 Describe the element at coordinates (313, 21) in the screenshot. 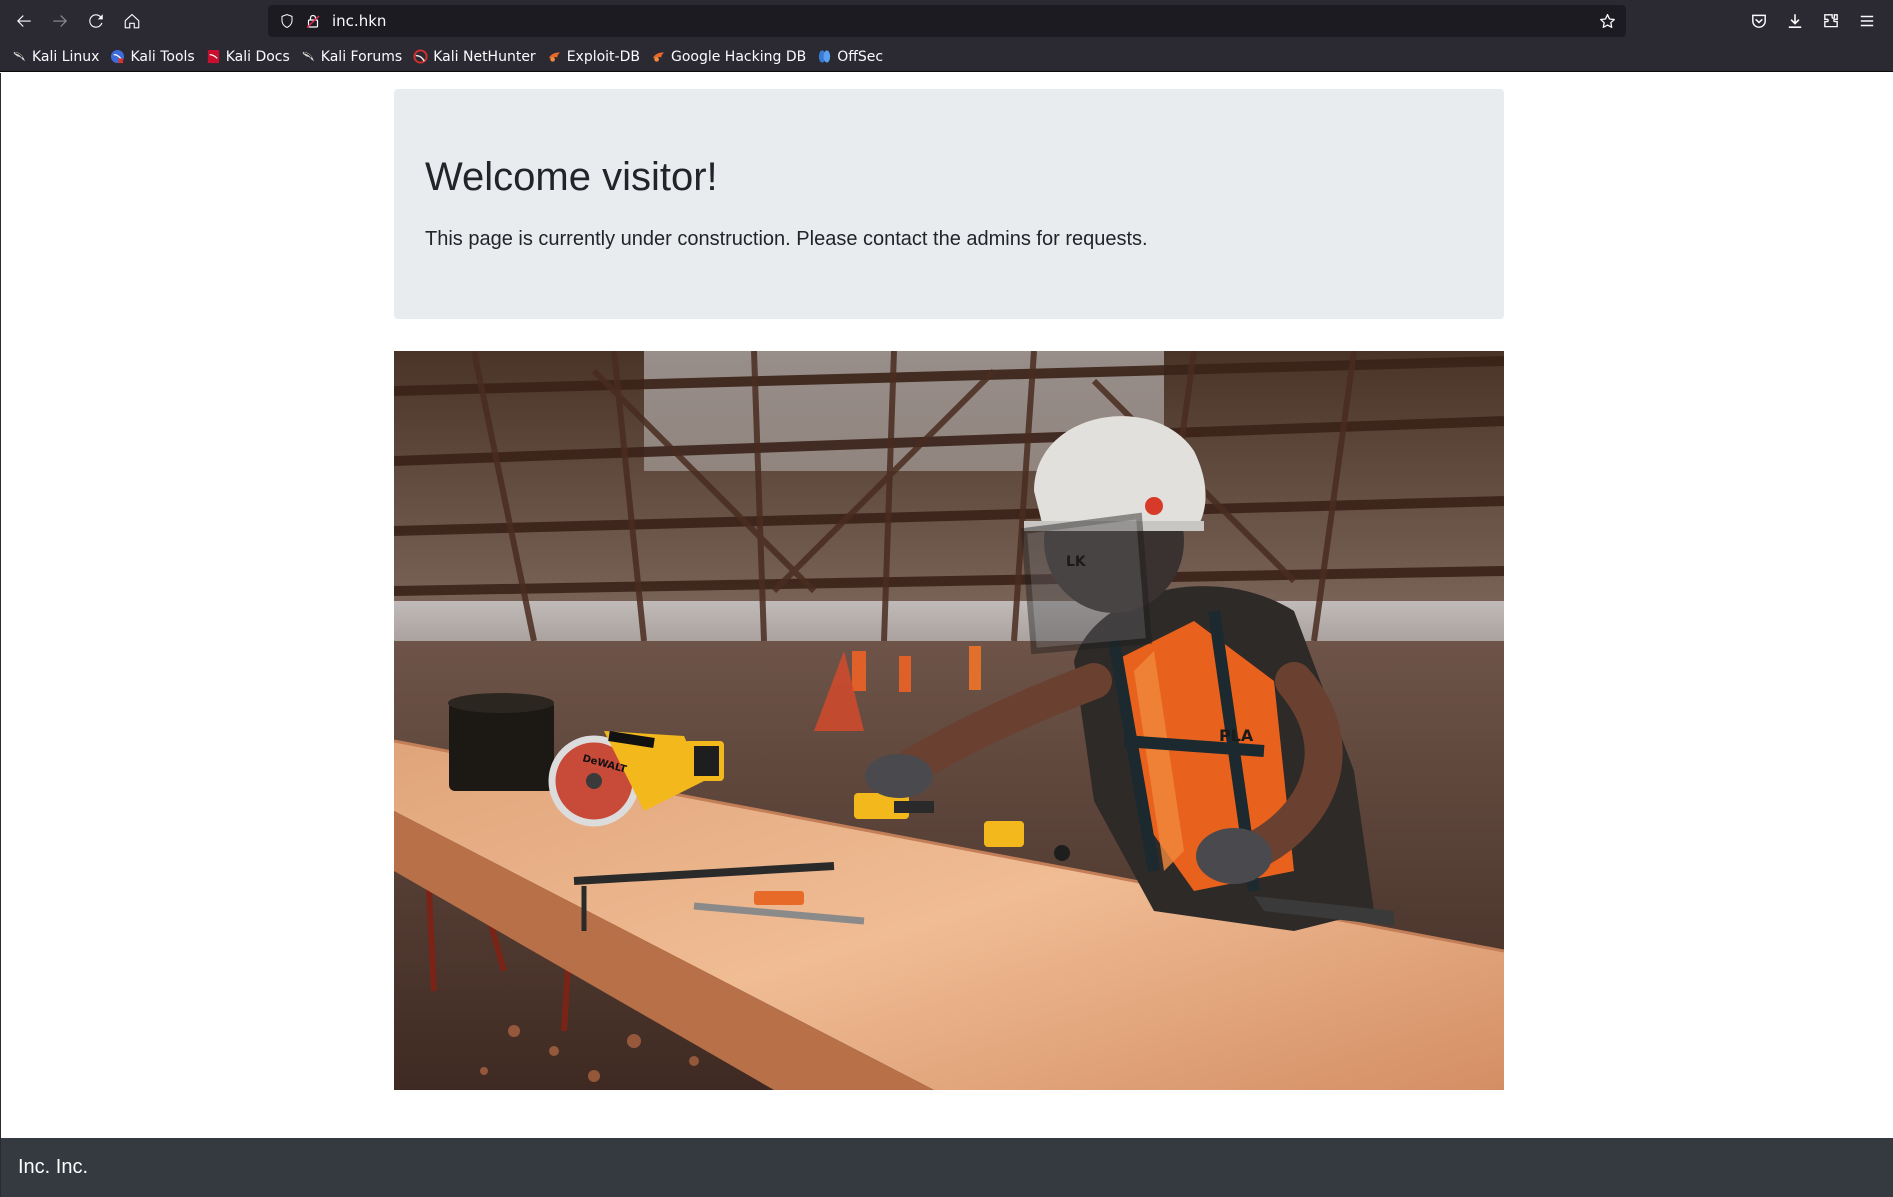

I see `insecure-lock-icon` at that location.